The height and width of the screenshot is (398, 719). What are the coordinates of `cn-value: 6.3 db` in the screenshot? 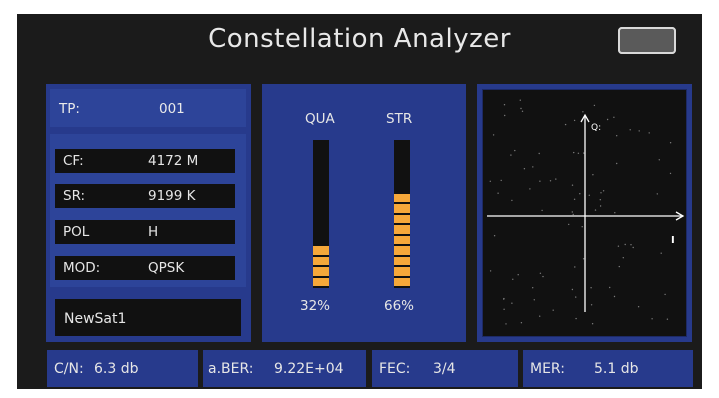 It's located at (116, 369).